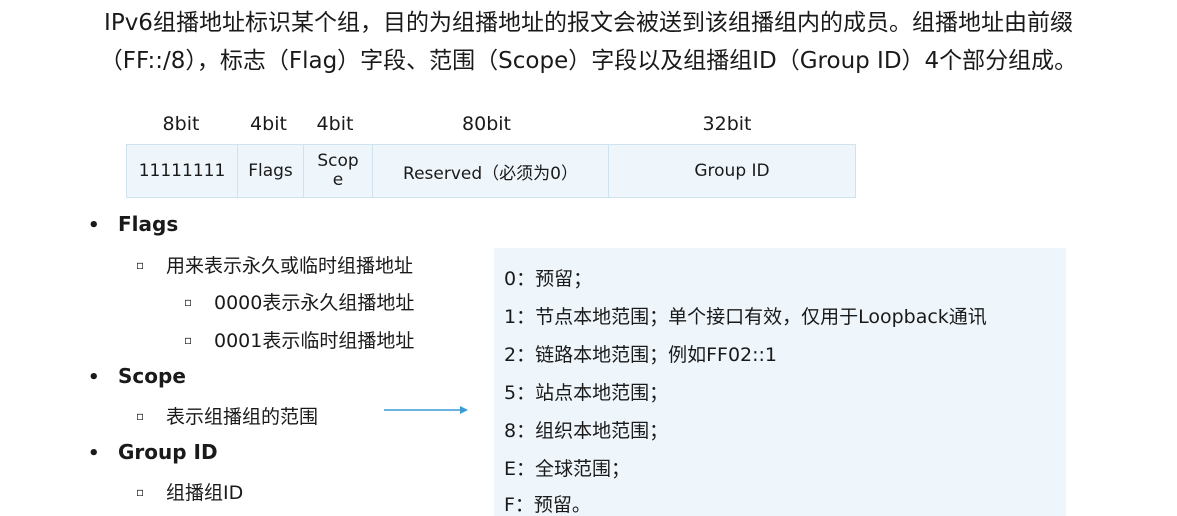 This screenshot has width=1177, height=516. I want to click on field-scope: Scop e, so click(338, 171).